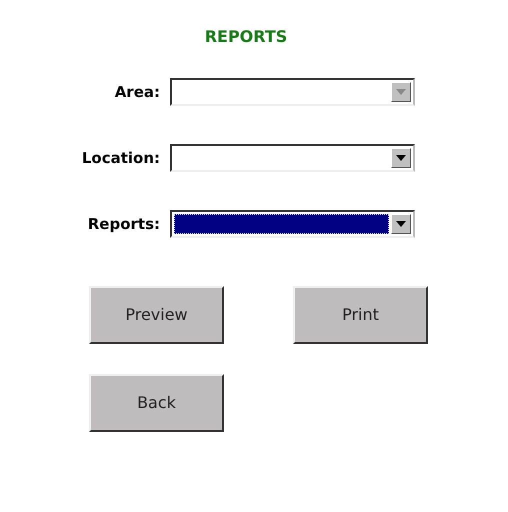 The height and width of the screenshot is (512, 508). What do you see at coordinates (124, 224) in the screenshot?
I see `field-label: Reports:` at bounding box center [124, 224].